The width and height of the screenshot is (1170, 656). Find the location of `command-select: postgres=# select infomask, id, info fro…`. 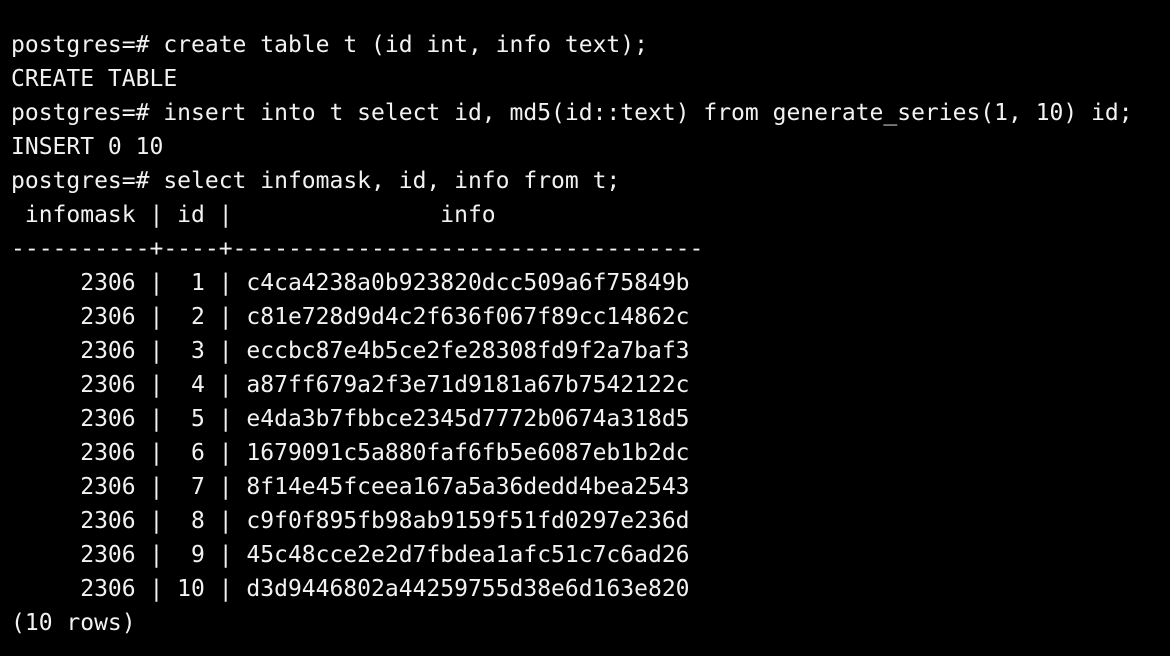

command-select: postgres=# select infomask, id, info fro… is located at coordinates (316, 181).